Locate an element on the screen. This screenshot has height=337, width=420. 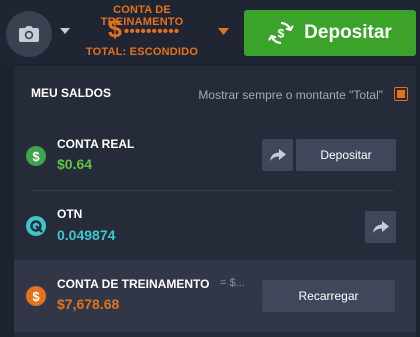
camera-menu-chevron-icon is located at coordinates (65, 31).